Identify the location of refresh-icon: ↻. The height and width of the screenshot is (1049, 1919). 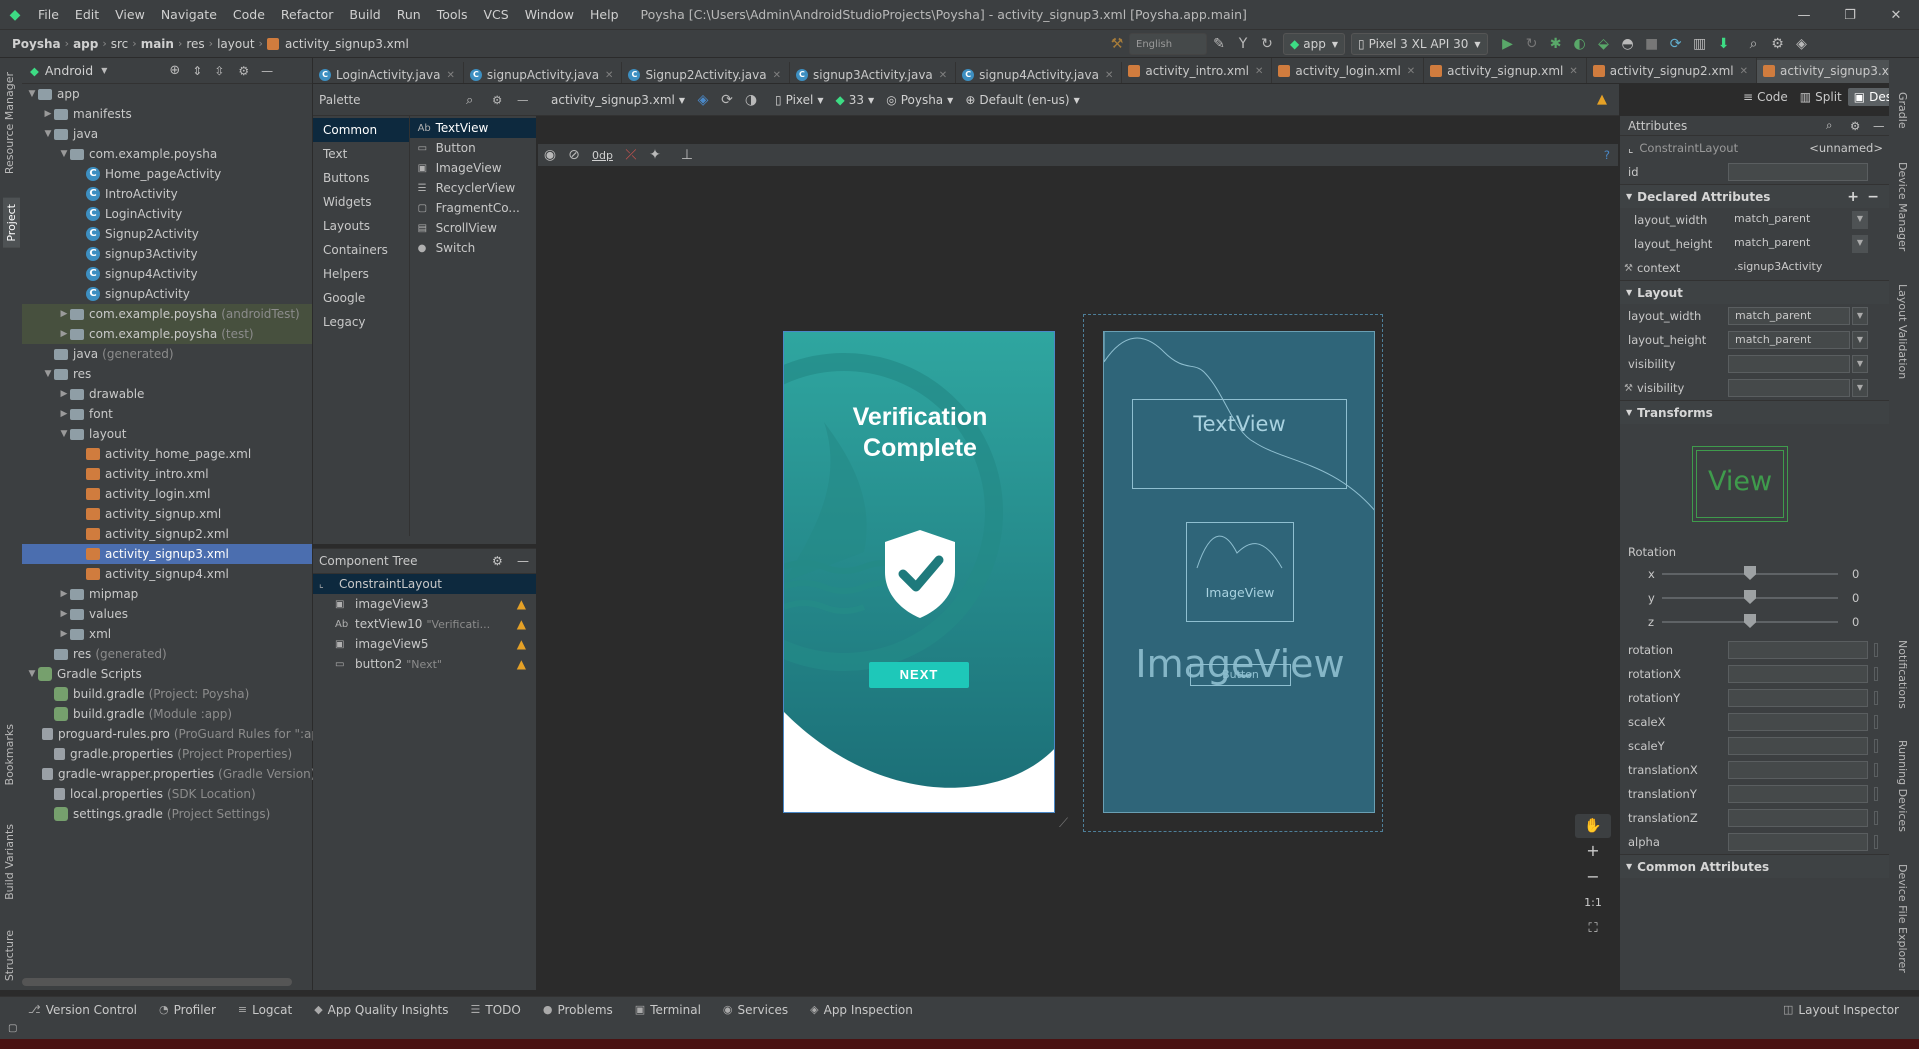
(1267, 44).